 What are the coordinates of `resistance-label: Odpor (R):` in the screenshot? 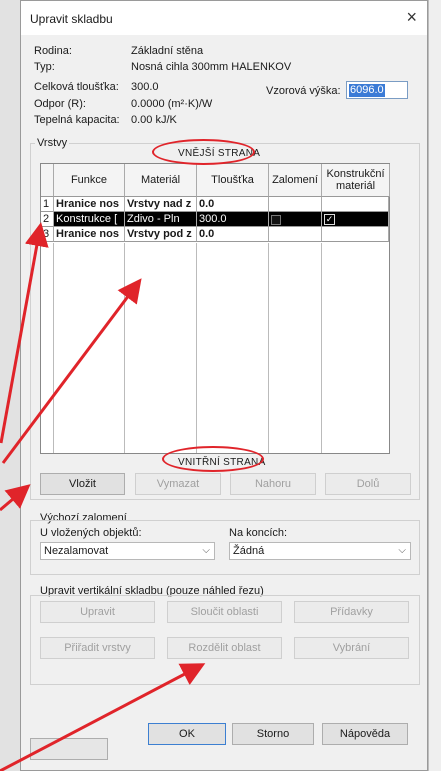 It's located at (60, 104).